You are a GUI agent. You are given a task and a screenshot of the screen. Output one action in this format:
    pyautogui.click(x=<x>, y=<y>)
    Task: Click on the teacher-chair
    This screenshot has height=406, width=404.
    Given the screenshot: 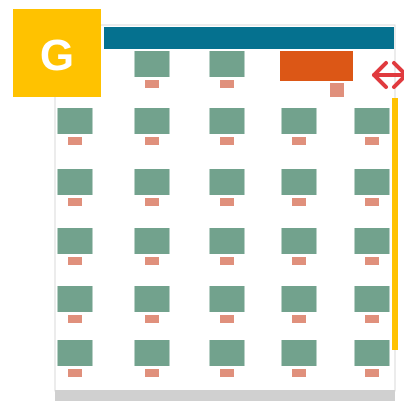 What is the action you would take?
    pyautogui.click(x=337, y=90)
    